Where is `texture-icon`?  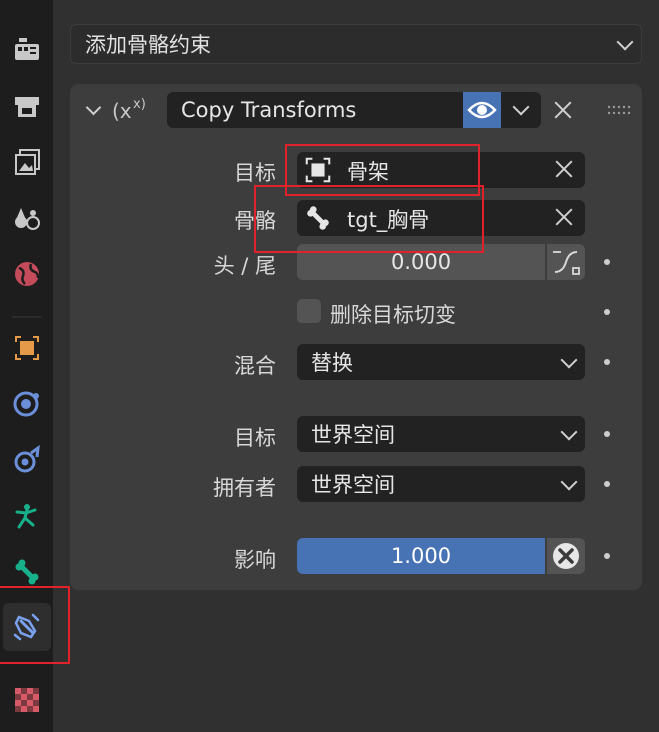
texture-icon is located at coordinates (27, 700).